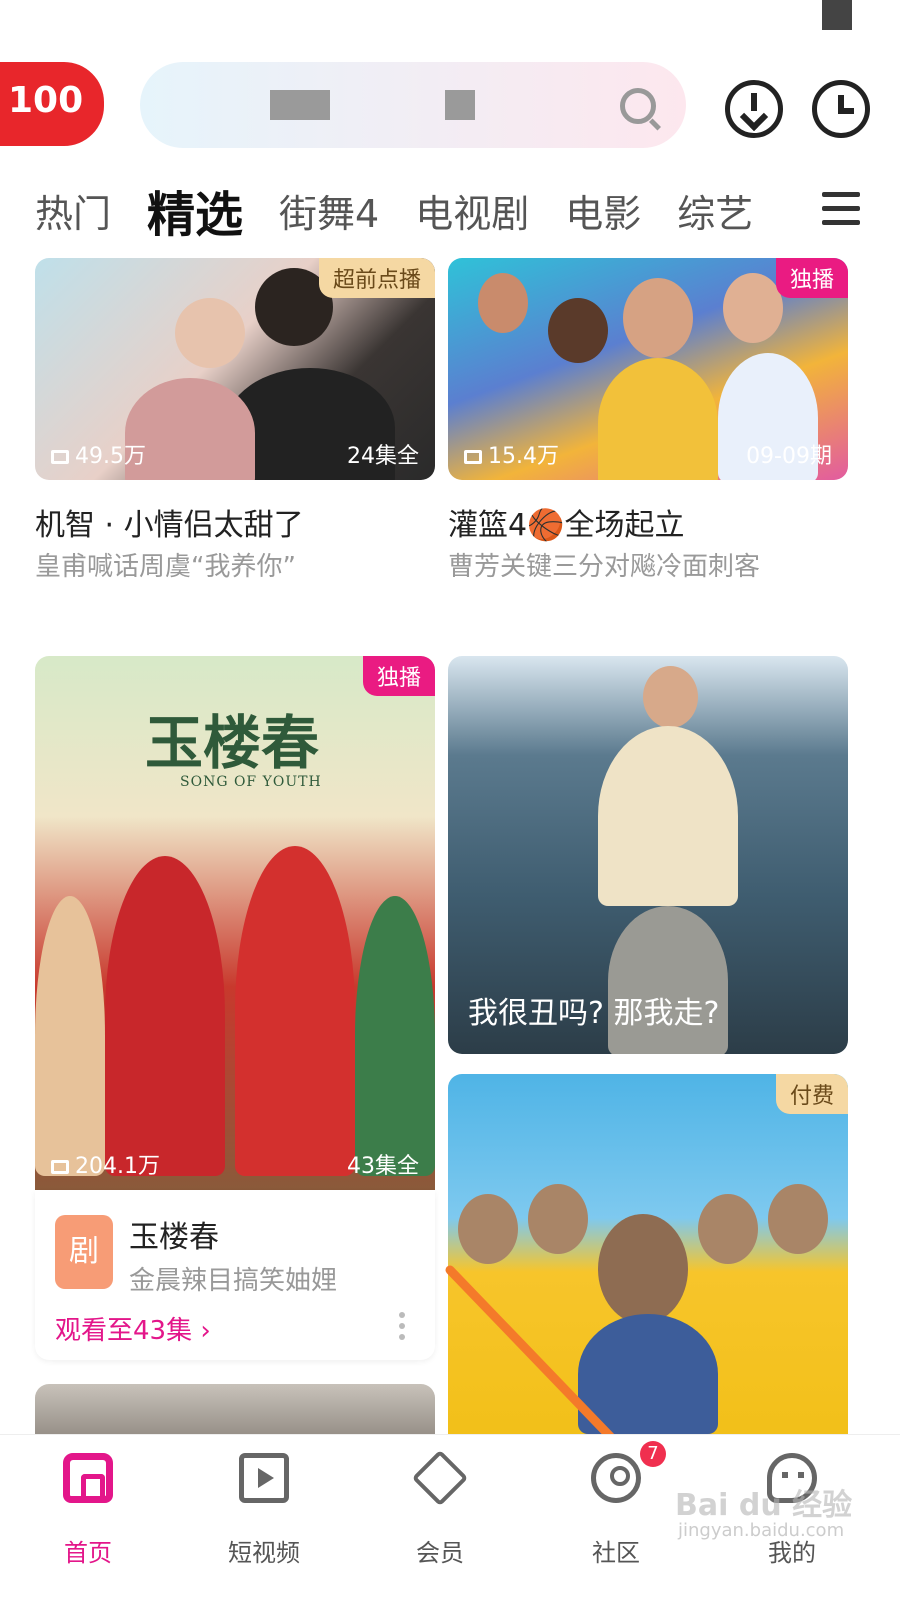 The width and height of the screenshot is (900, 1601). Describe the element at coordinates (169, 522) in the screenshot. I see `card-title: 机智 · 小情侣太甜了` at that location.